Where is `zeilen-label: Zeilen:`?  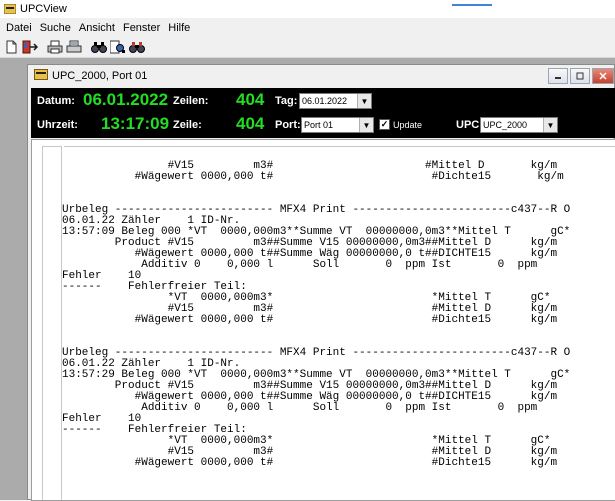 zeilen-label: Zeilen: is located at coordinates (191, 101).